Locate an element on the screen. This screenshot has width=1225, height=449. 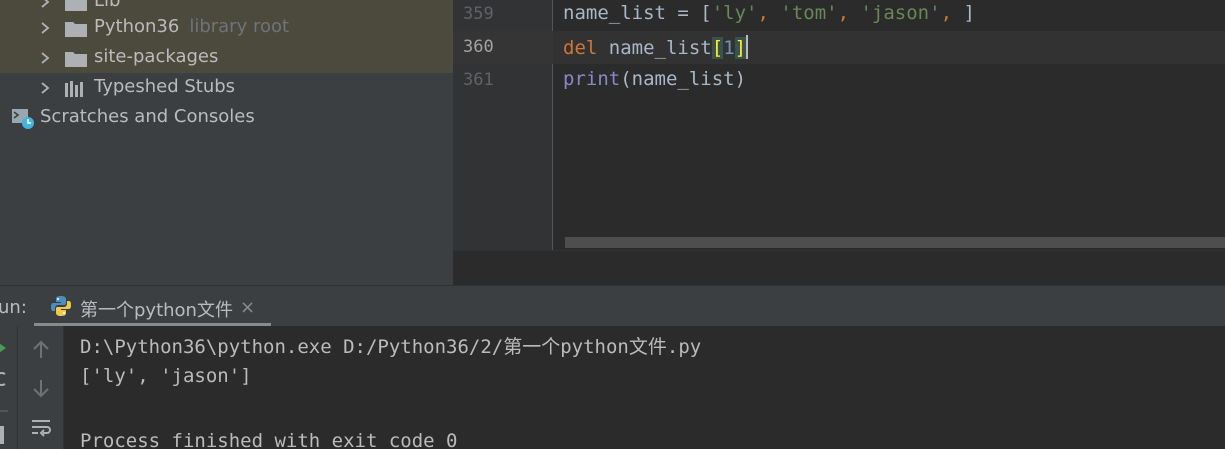
run-tool-window-header: un: 第一个python文件 × is located at coordinates (612, 306).